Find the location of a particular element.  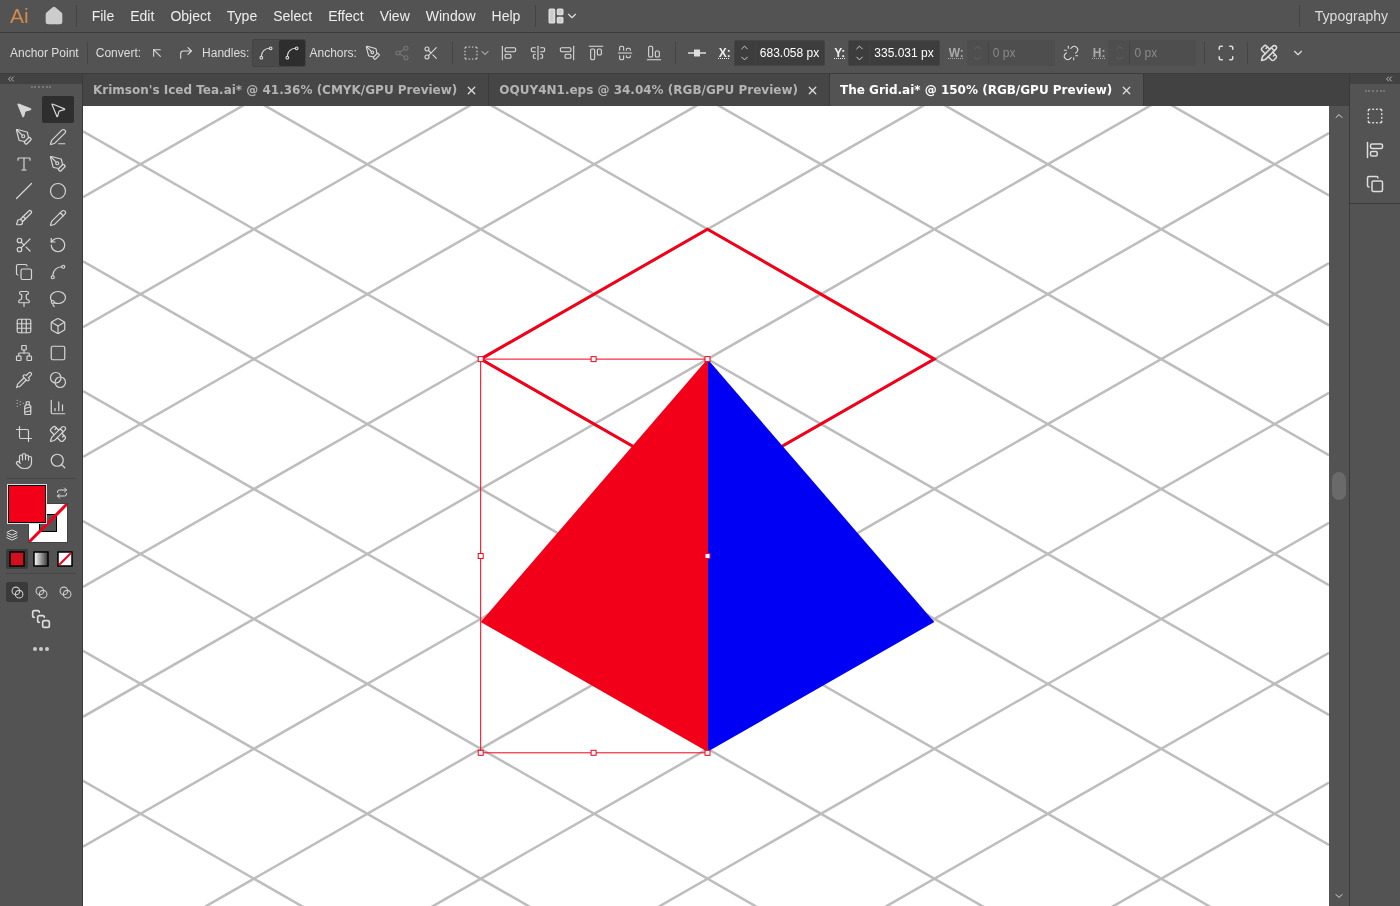

field-label: Y: is located at coordinates (840, 53).